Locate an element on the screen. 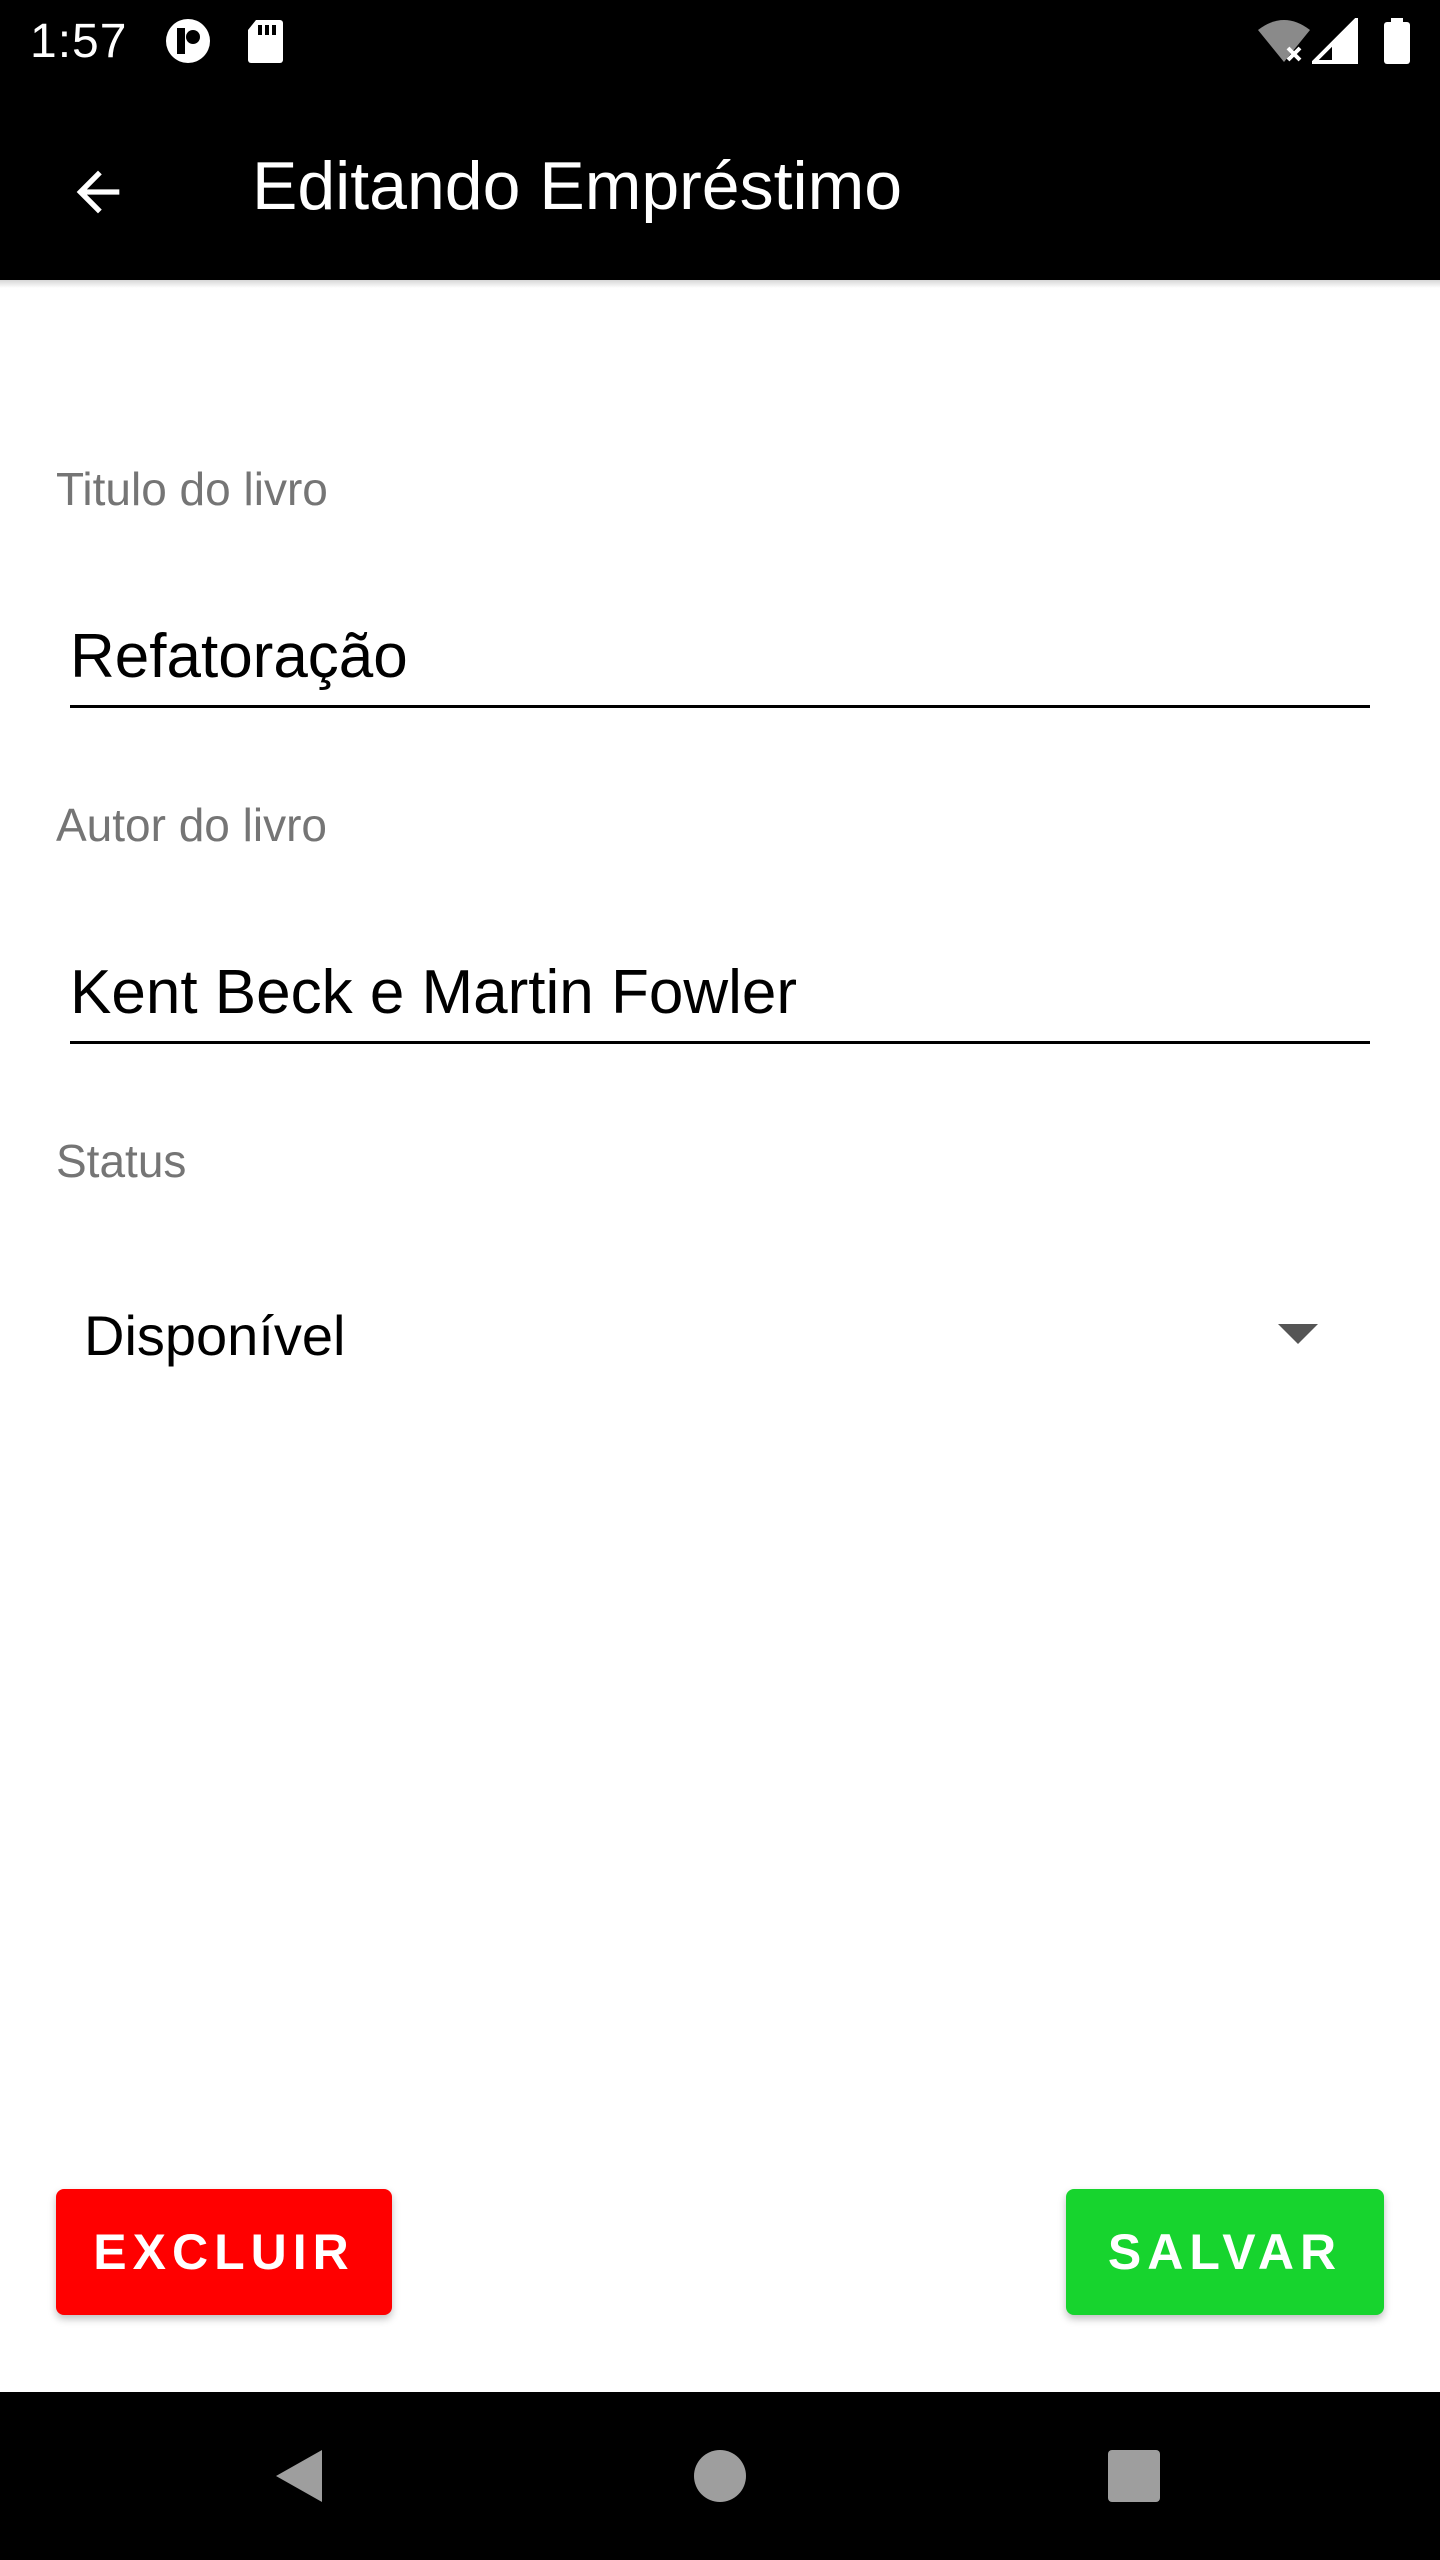 This screenshot has height=2560, width=1440. app-bar: Editando Empréstimo is located at coordinates (720, 182).